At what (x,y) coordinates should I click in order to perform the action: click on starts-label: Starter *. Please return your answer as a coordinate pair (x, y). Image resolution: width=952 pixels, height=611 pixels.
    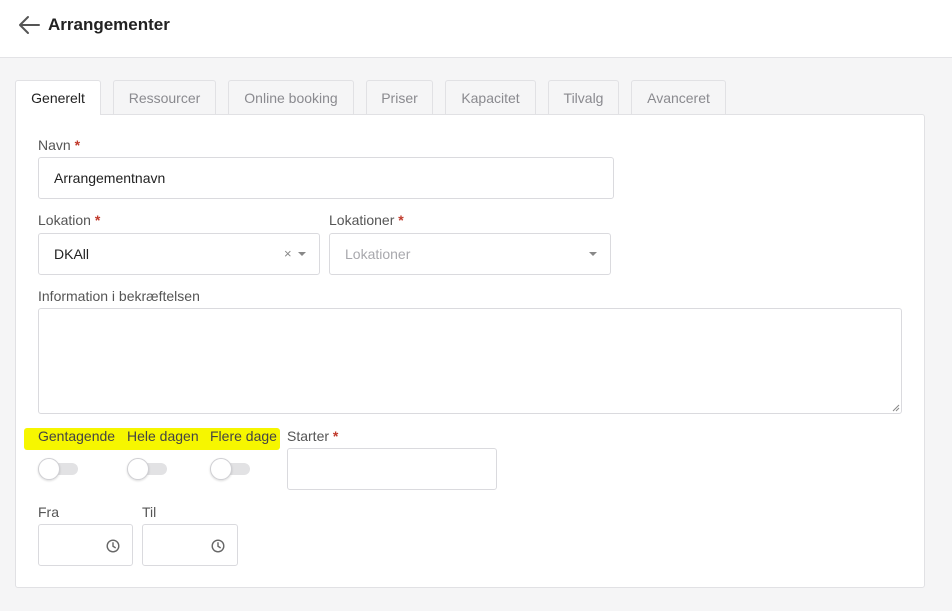
    Looking at the image, I should click on (312, 436).